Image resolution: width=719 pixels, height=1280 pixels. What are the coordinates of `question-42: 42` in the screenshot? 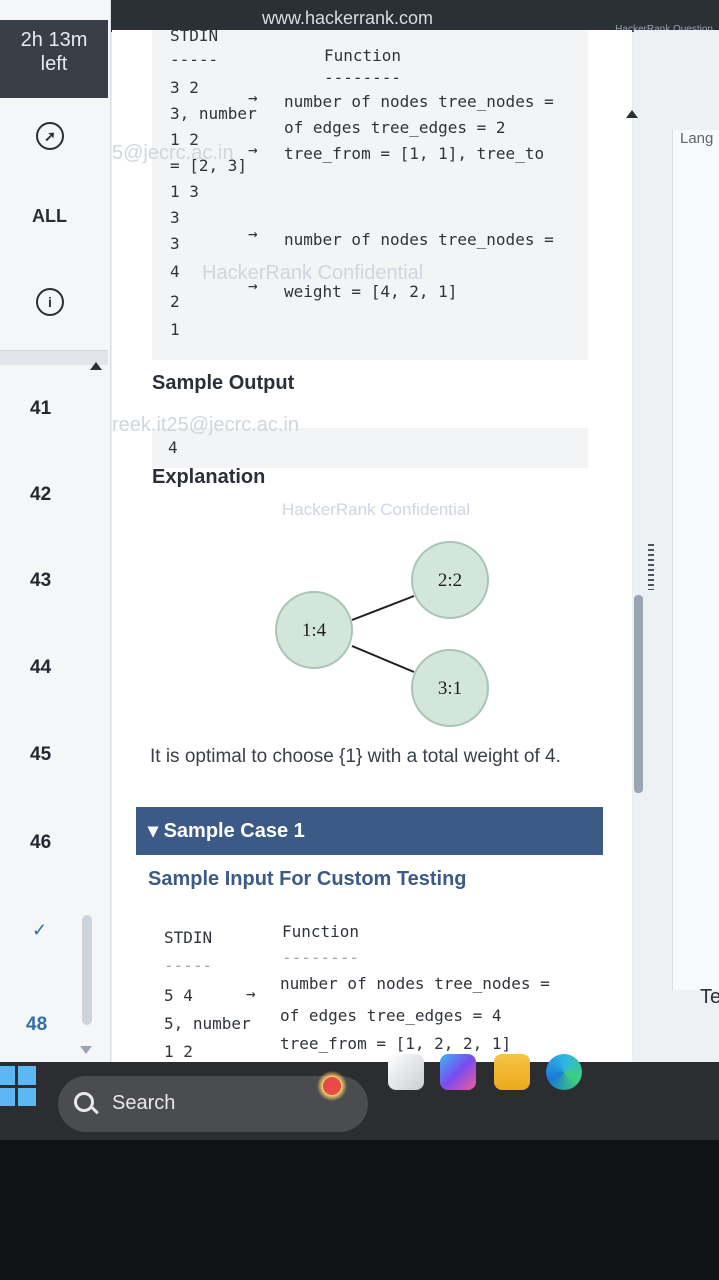 It's located at (40, 495).